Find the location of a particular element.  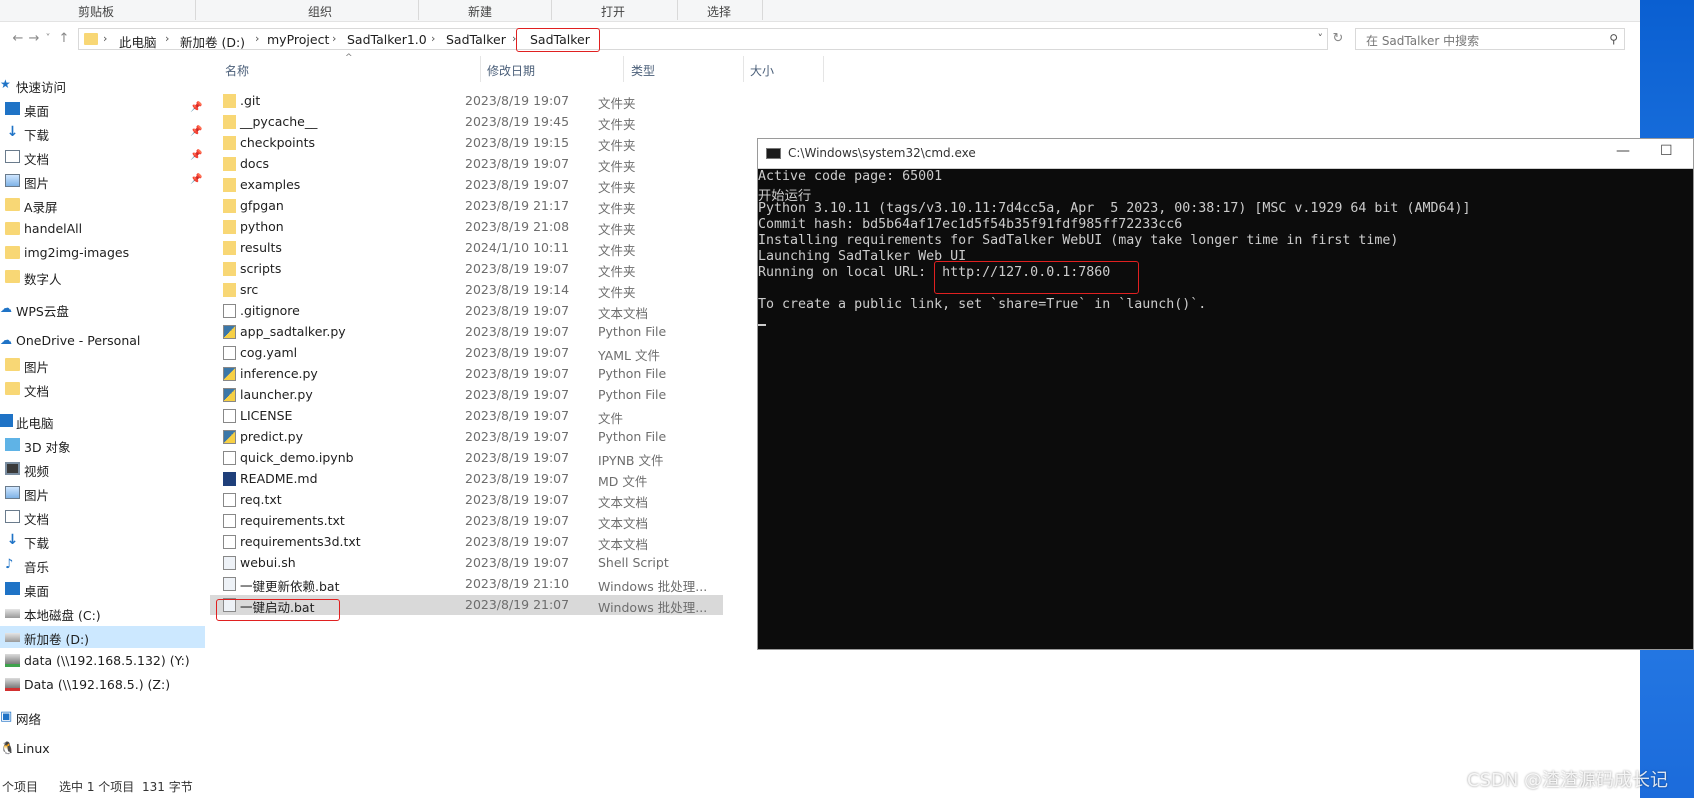

nav-item-pictures: 图片 📌 is located at coordinates (102, 181).